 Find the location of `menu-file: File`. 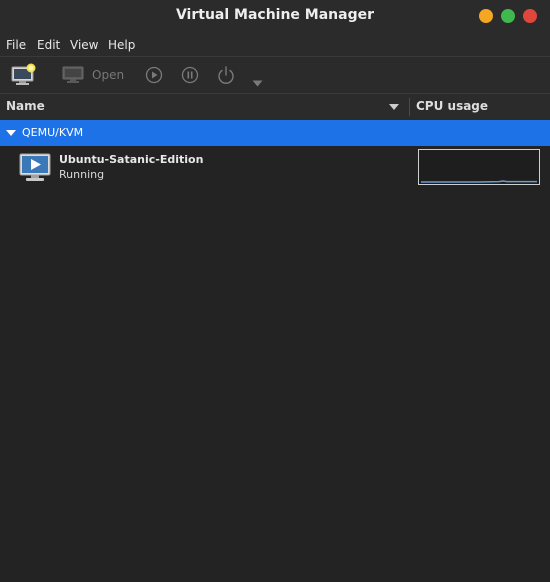

menu-file: File is located at coordinates (16, 45).